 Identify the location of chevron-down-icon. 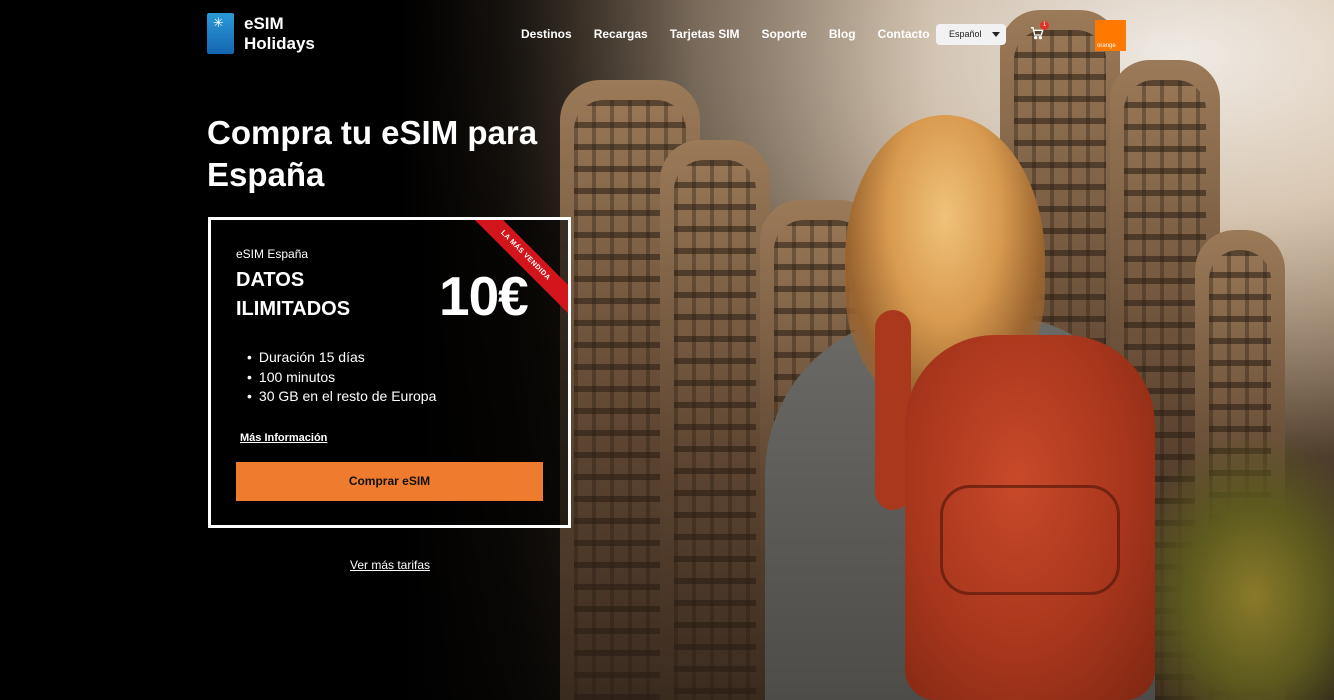
(996, 34).